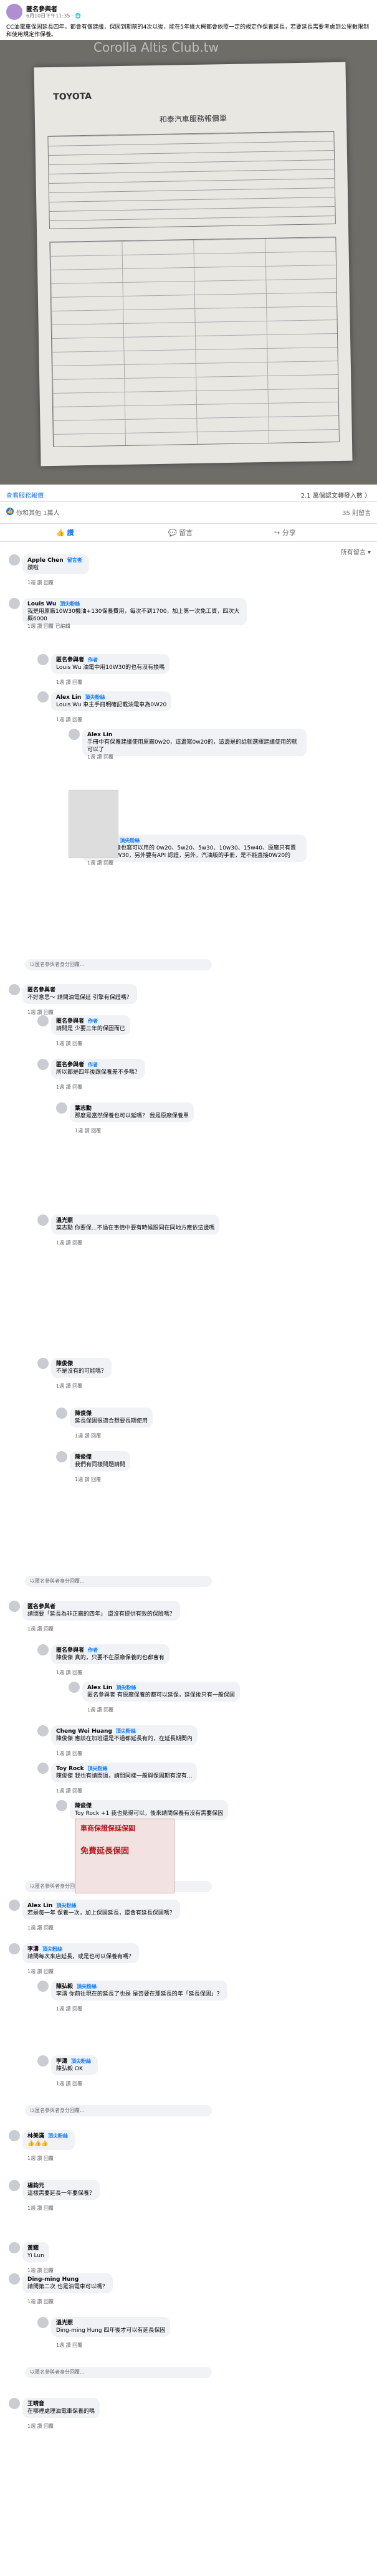 The image size is (377, 2576). Describe the element at coordinates (132, 1108) in the screenshot. I see `commenter-name: 葉志勳` at that location.